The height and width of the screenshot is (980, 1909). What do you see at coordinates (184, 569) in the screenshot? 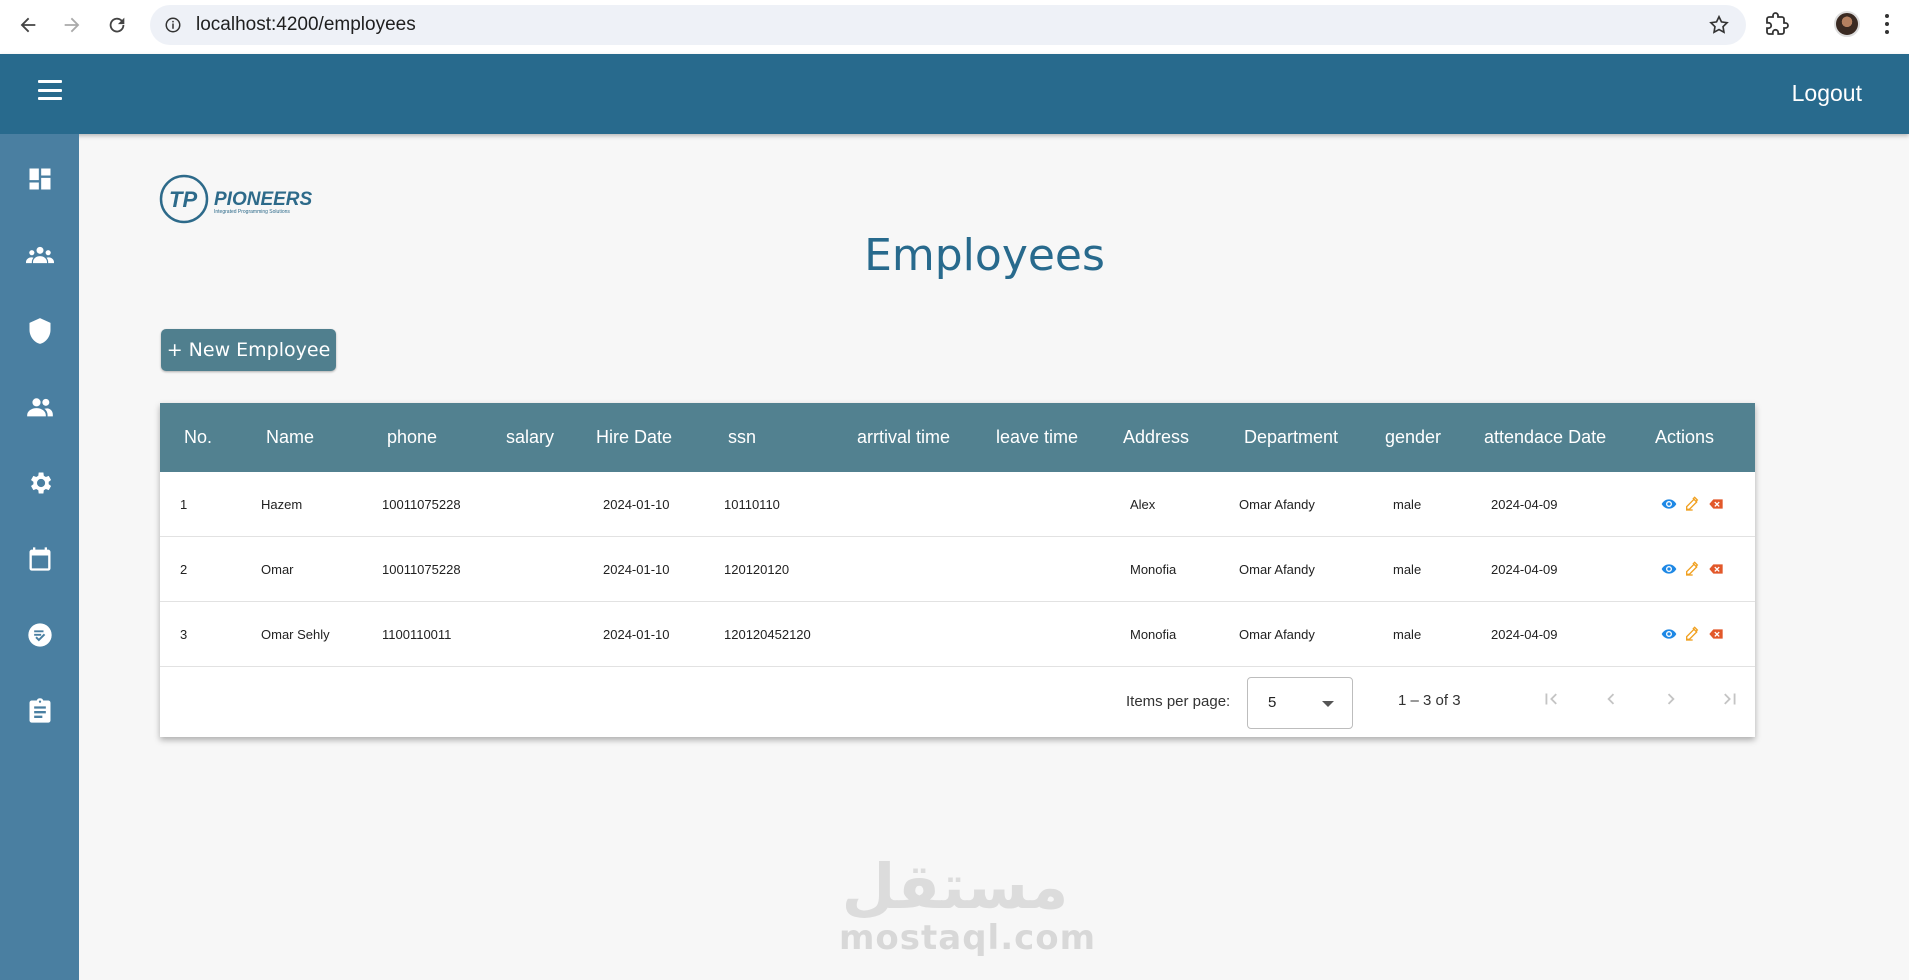
I see `cell-no: 2` at bounding box center [184, 569].